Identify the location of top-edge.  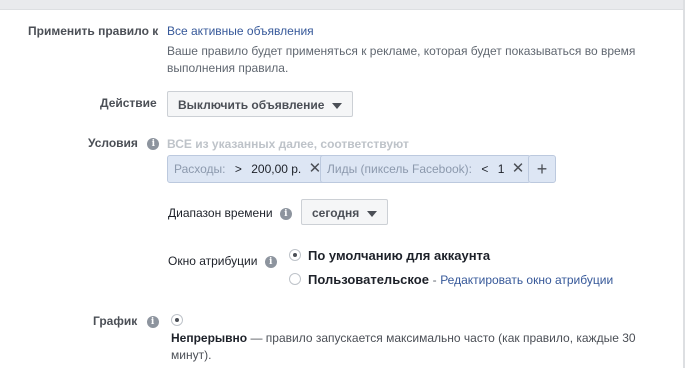
(342, 5).